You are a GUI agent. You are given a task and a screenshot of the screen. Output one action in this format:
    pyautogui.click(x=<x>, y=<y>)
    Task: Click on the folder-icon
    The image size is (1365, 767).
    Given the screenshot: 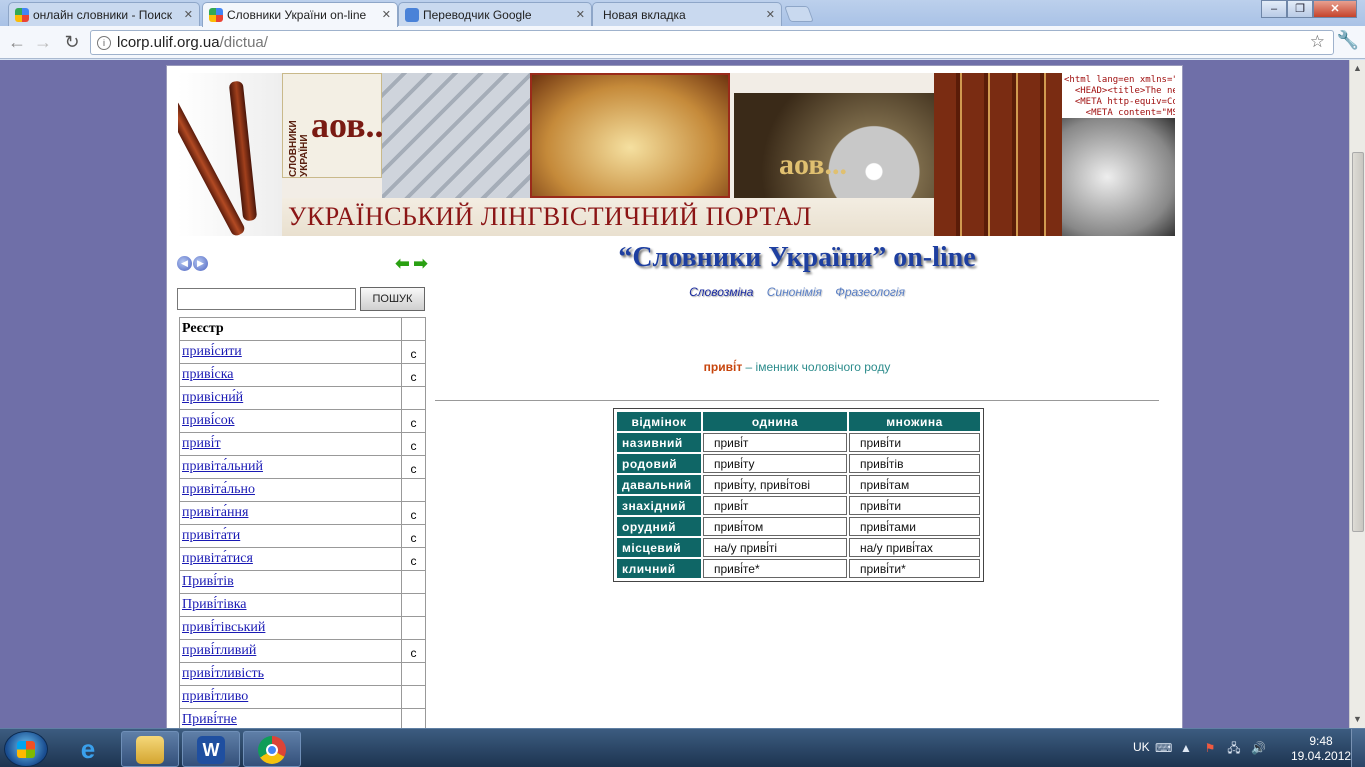 What is the action you would take?
    pyautogui.click(x=150, y=750)
    